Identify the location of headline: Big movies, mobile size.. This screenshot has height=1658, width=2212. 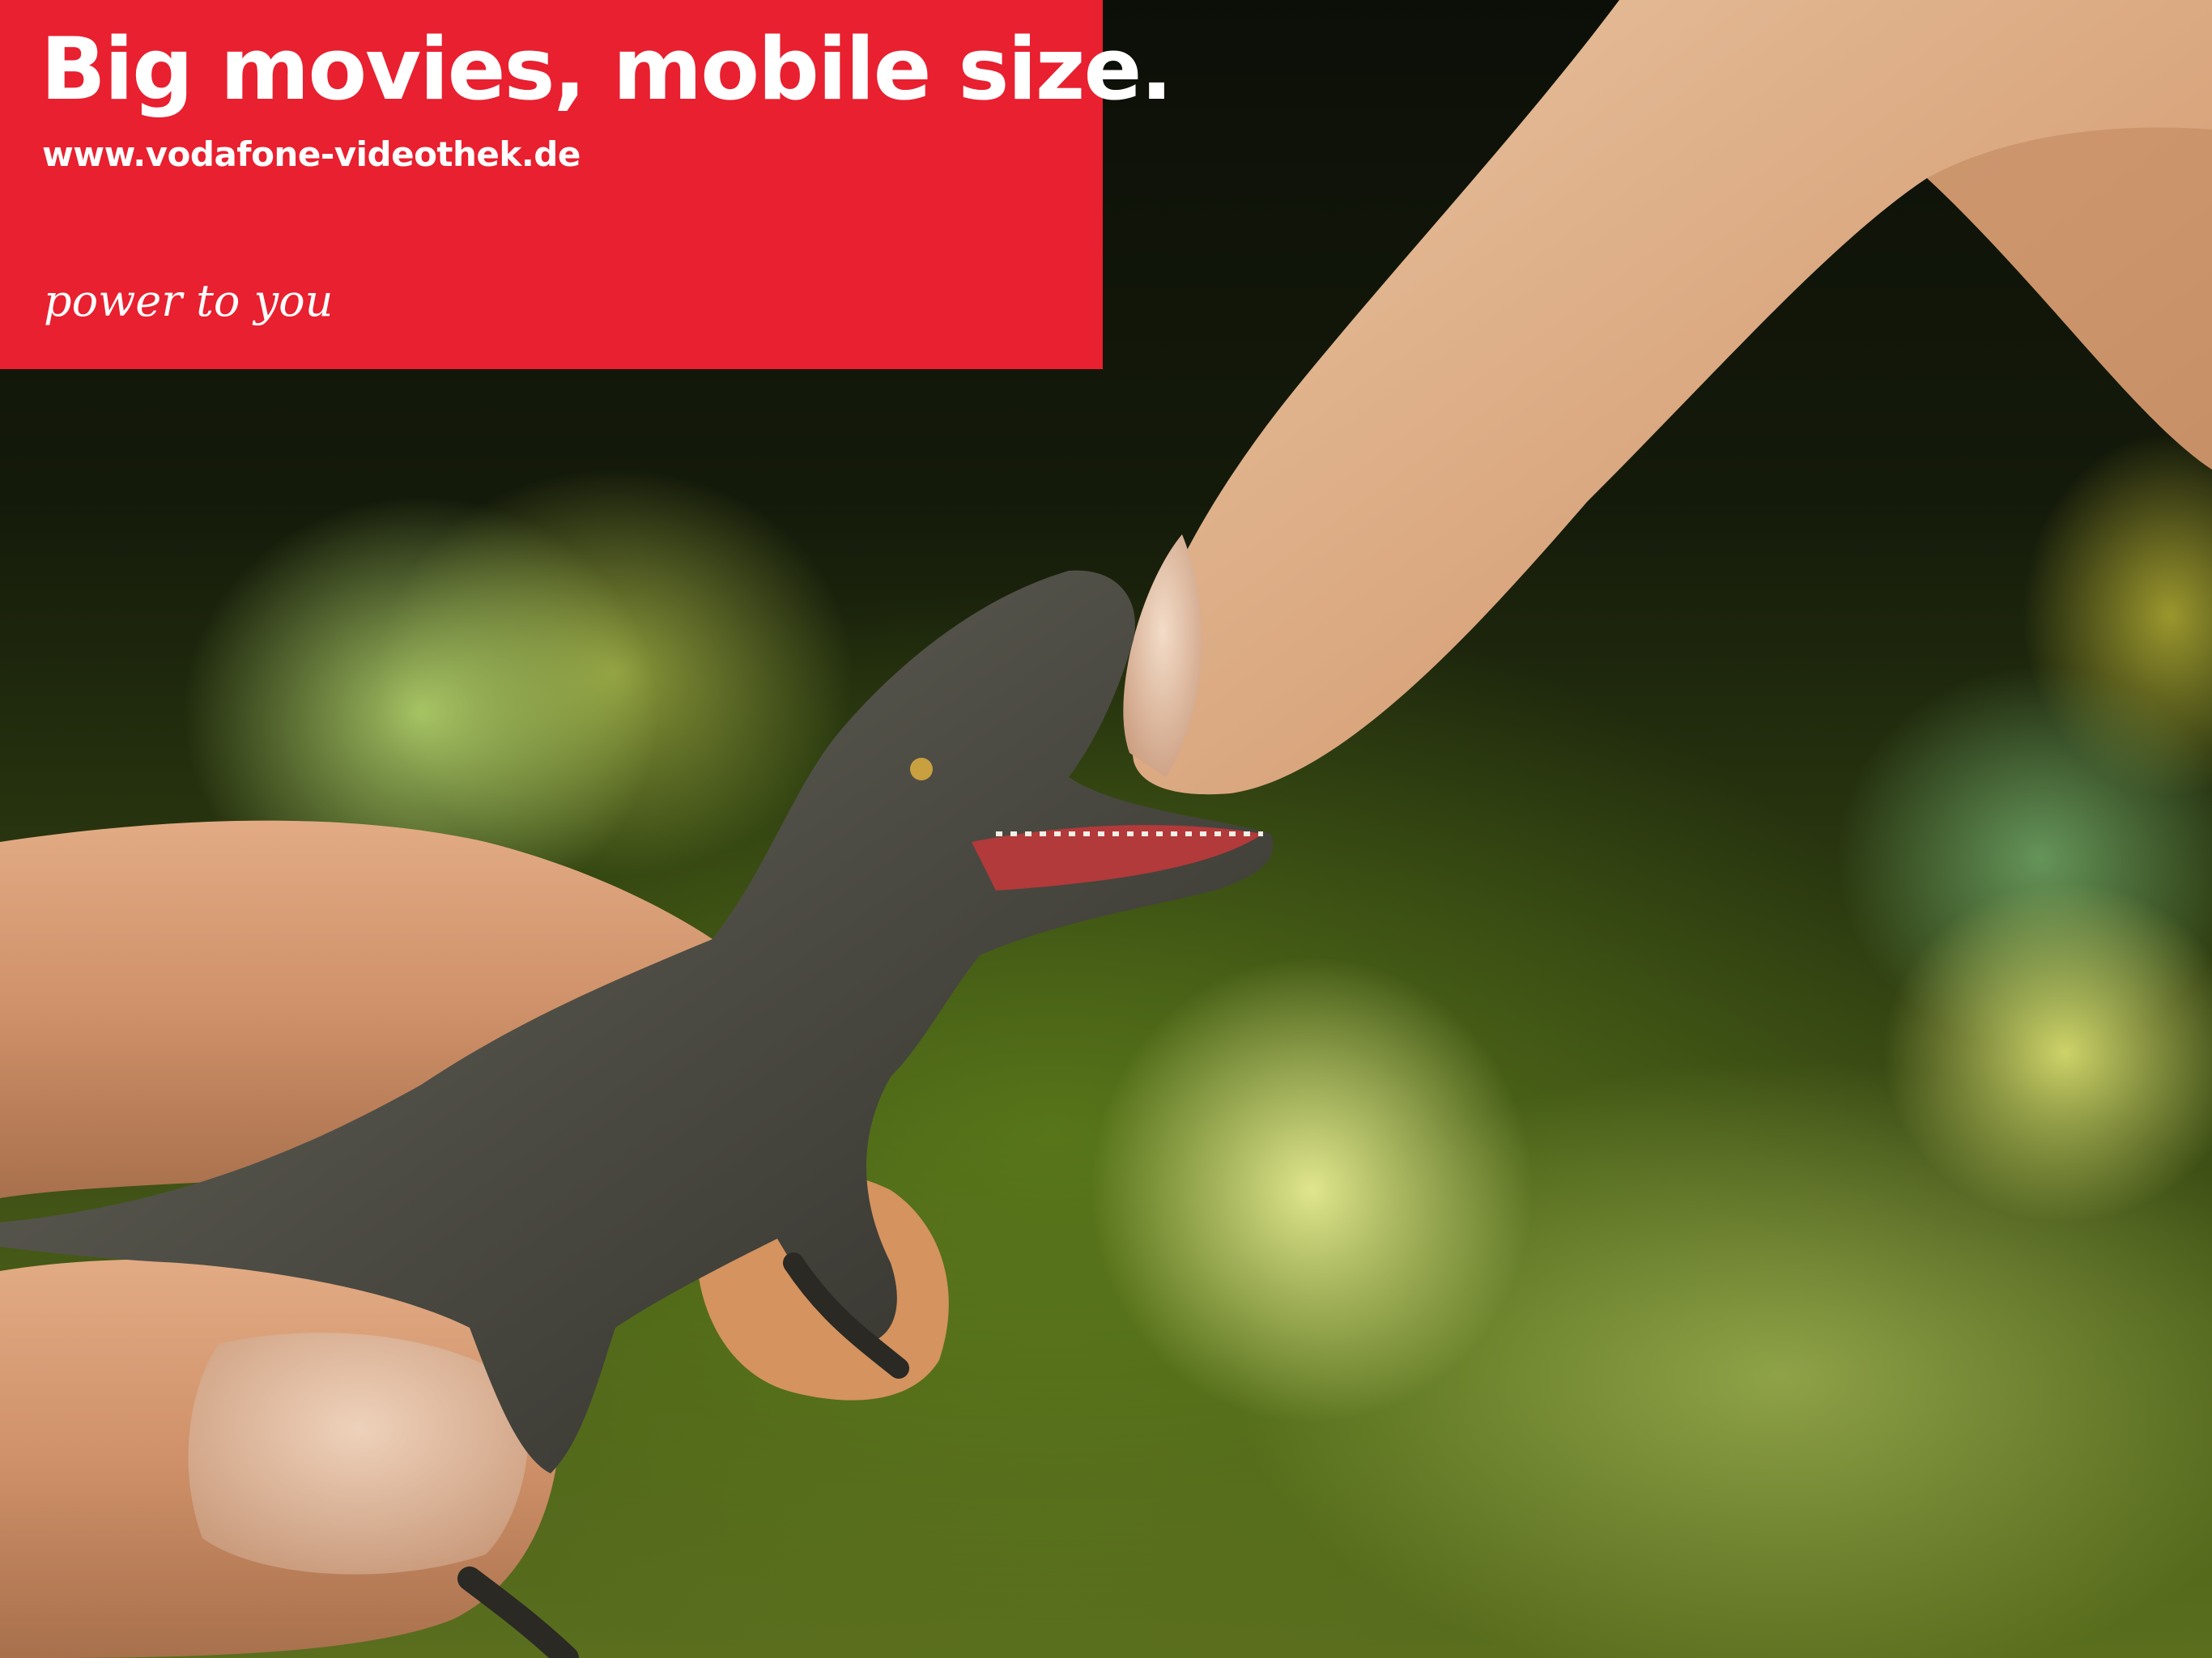
(606, 69).